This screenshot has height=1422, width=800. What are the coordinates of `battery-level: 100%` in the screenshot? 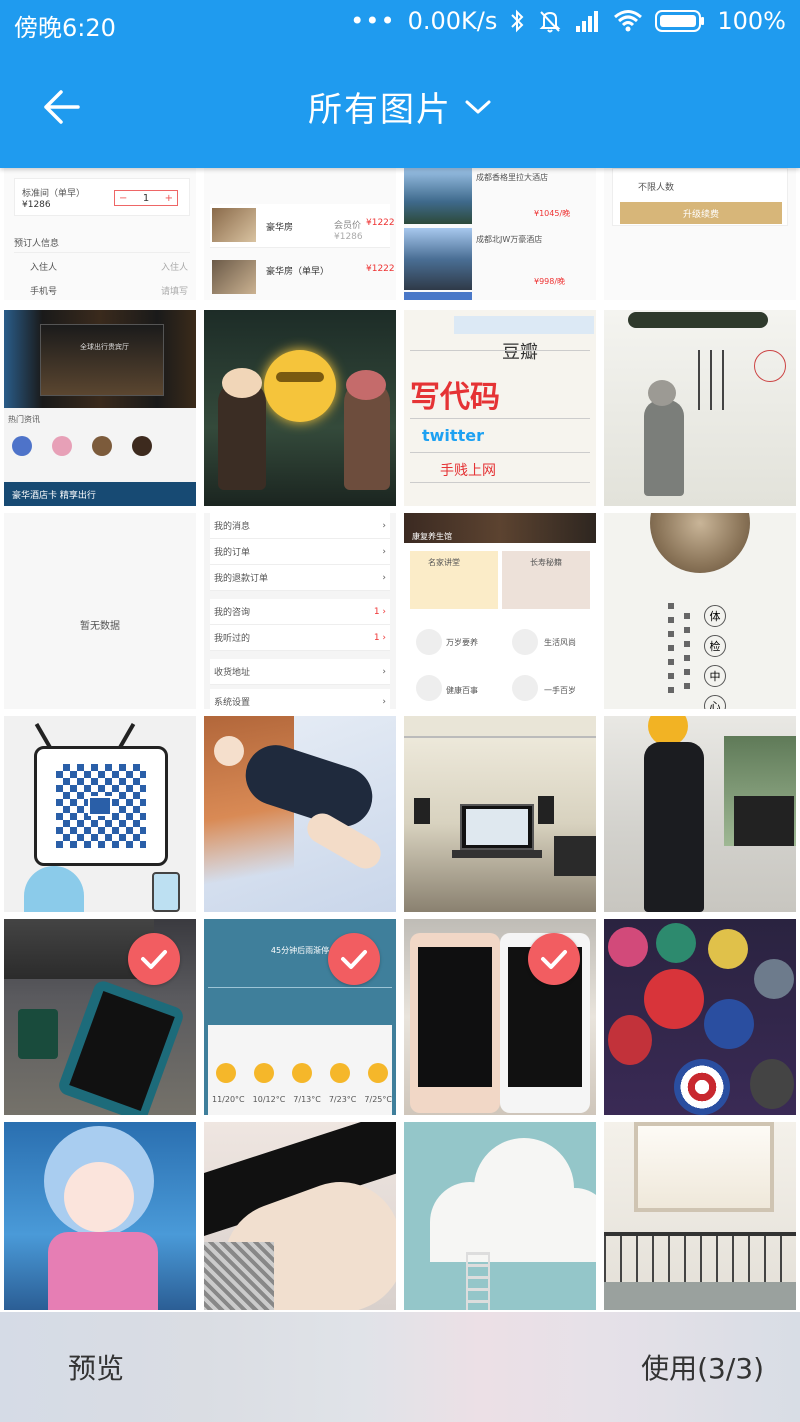 It's located at (751, 21).